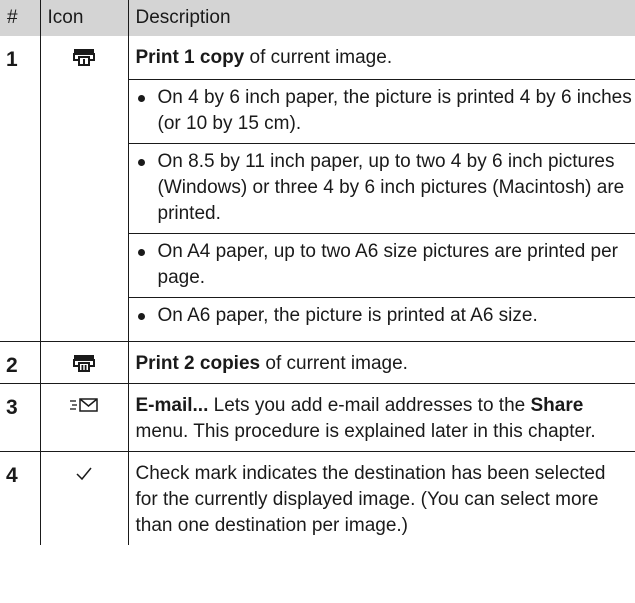 This screenshot has height=603, width=635. Describe the element at coordinates (83, 18) in the screenshot. I see `header-icon: Icon` at that location.